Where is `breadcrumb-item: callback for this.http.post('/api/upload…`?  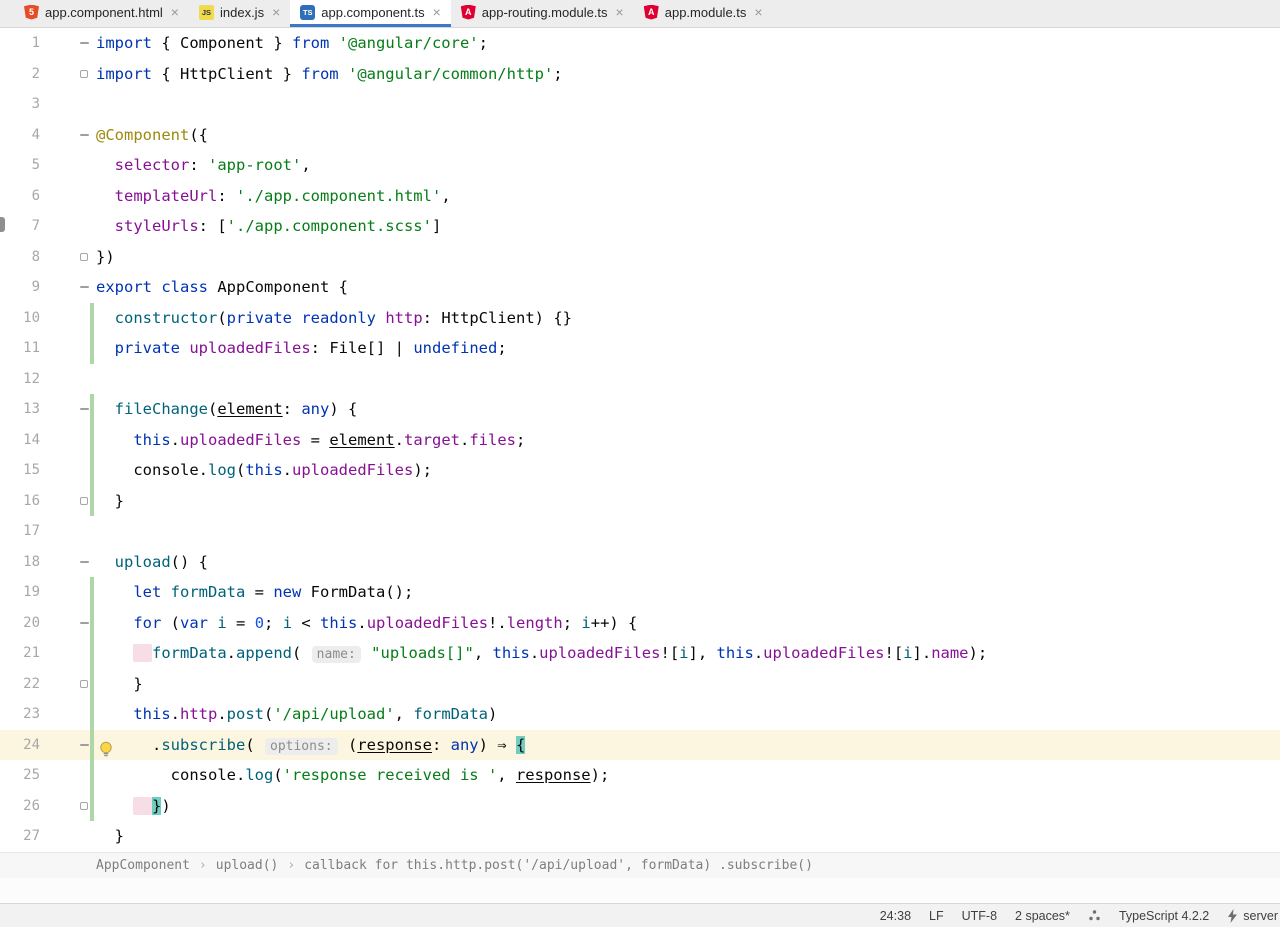
breadcrumb-item: callback for this.http.post('/api/upload… is located at coordinates (558, 865).